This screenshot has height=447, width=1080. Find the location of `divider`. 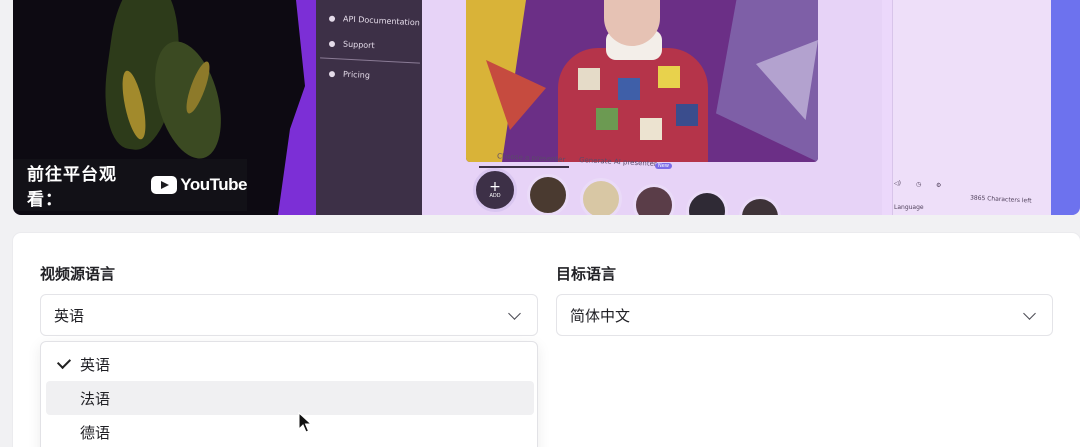

divider is located at coordinates (370, 60).